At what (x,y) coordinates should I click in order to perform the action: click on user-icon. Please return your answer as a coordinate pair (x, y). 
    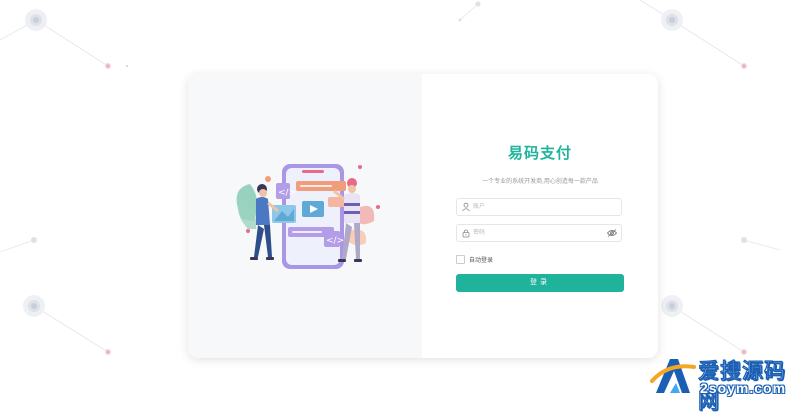
    Looking at the image, I should click on (466, 207).